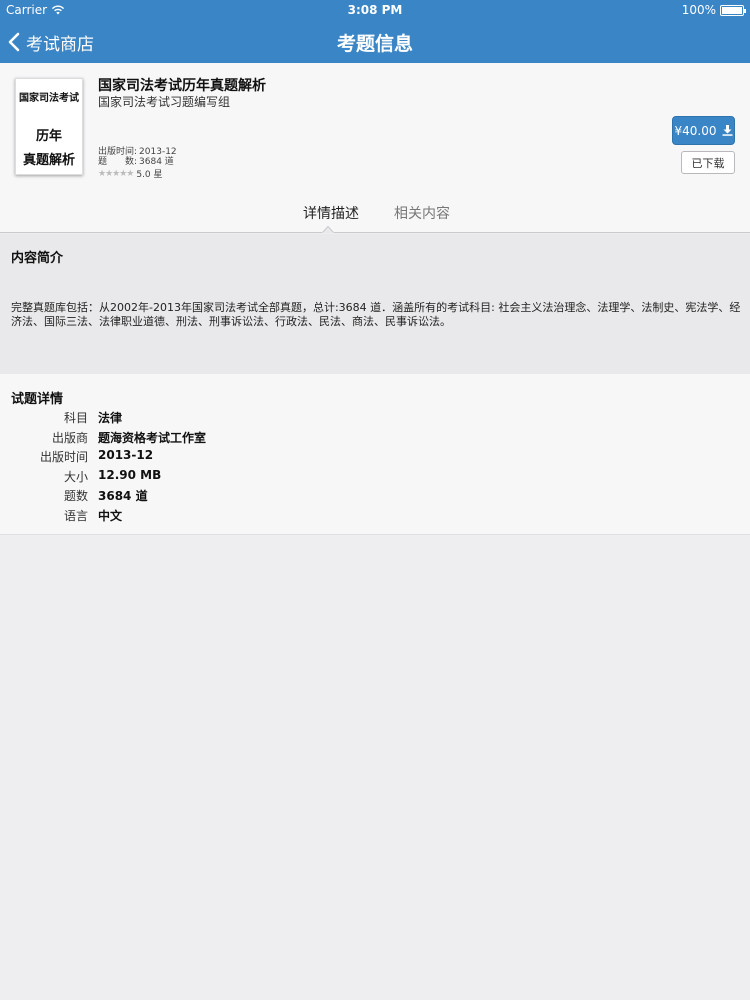 This screenshot has height=1000, width=750. Describe the element at coordinates (152, 438) in the screenshot. I see `detail-value: 题海资格考试工作室` at that location.